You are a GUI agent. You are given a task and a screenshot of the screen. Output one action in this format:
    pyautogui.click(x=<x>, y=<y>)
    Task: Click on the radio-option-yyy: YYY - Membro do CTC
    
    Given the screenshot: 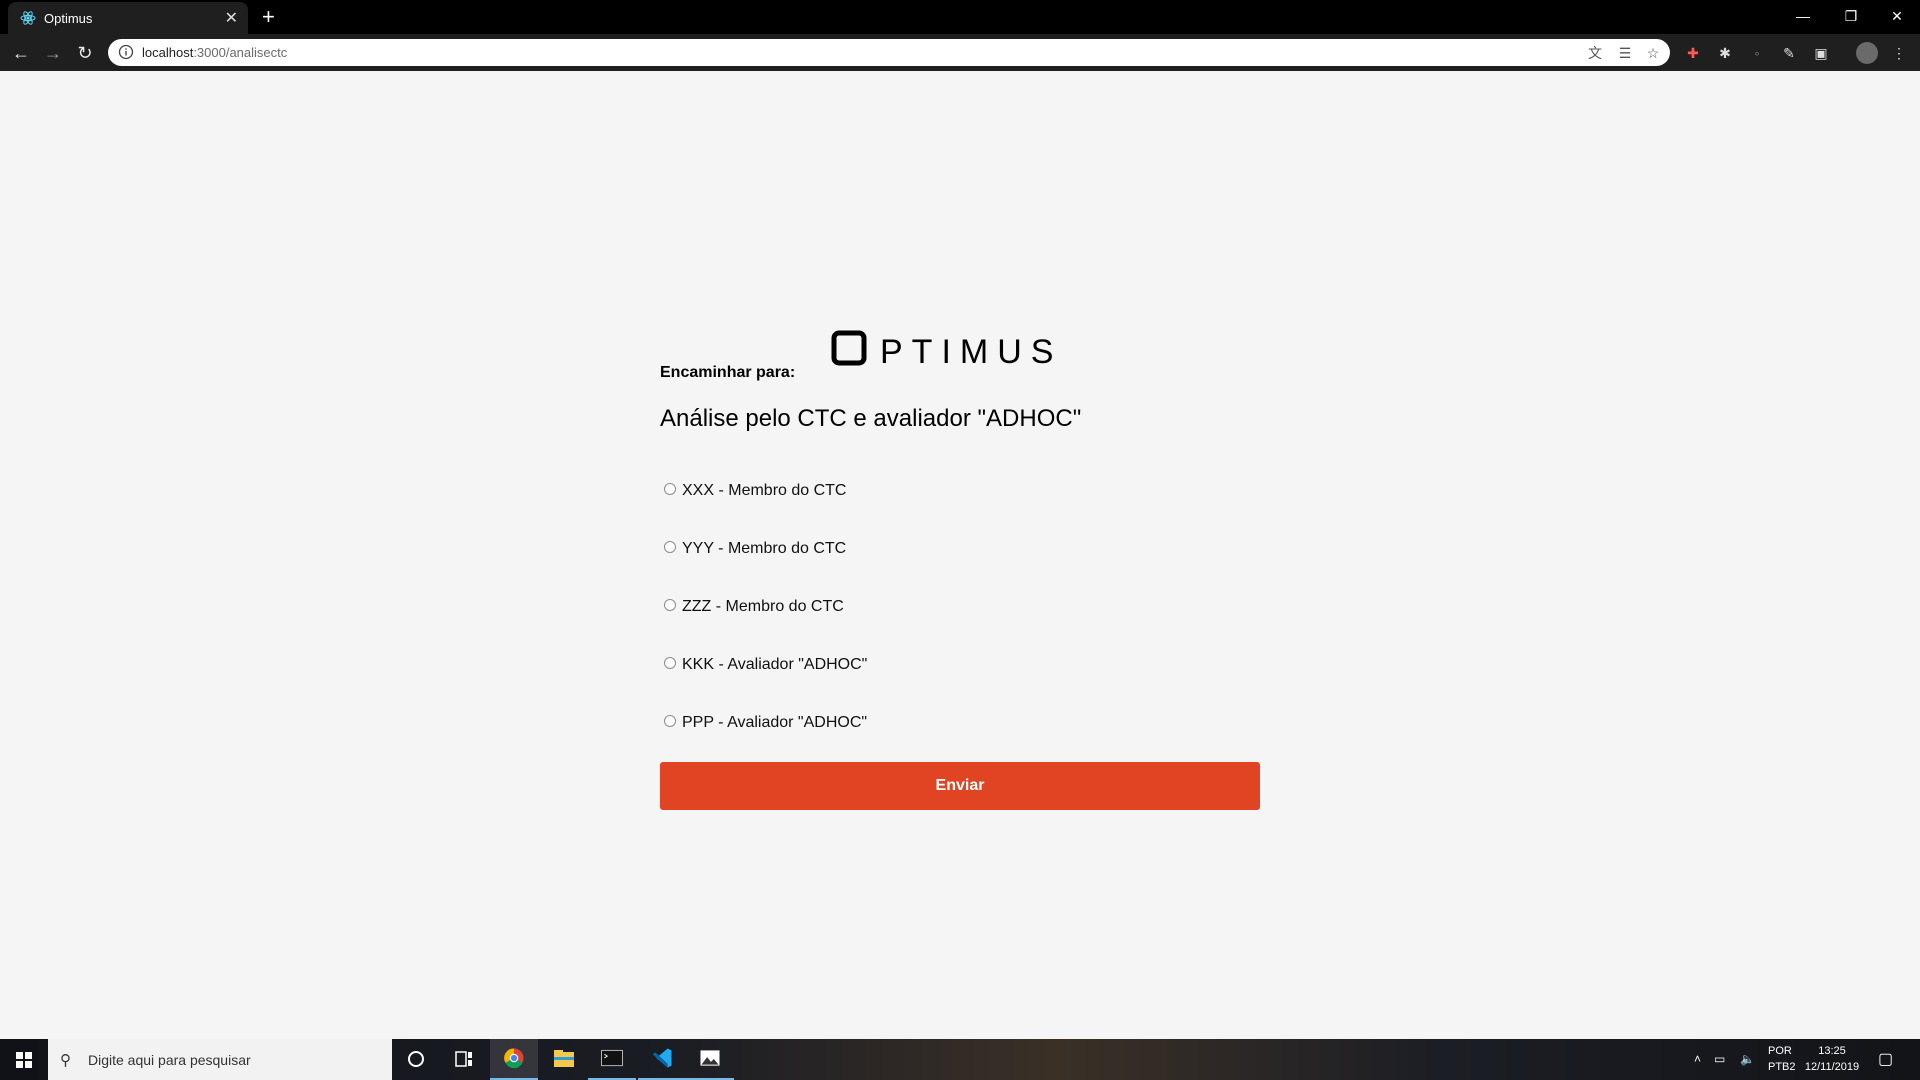 What is the action you would take?
    pyautogui.click(x=755, y=549)
    